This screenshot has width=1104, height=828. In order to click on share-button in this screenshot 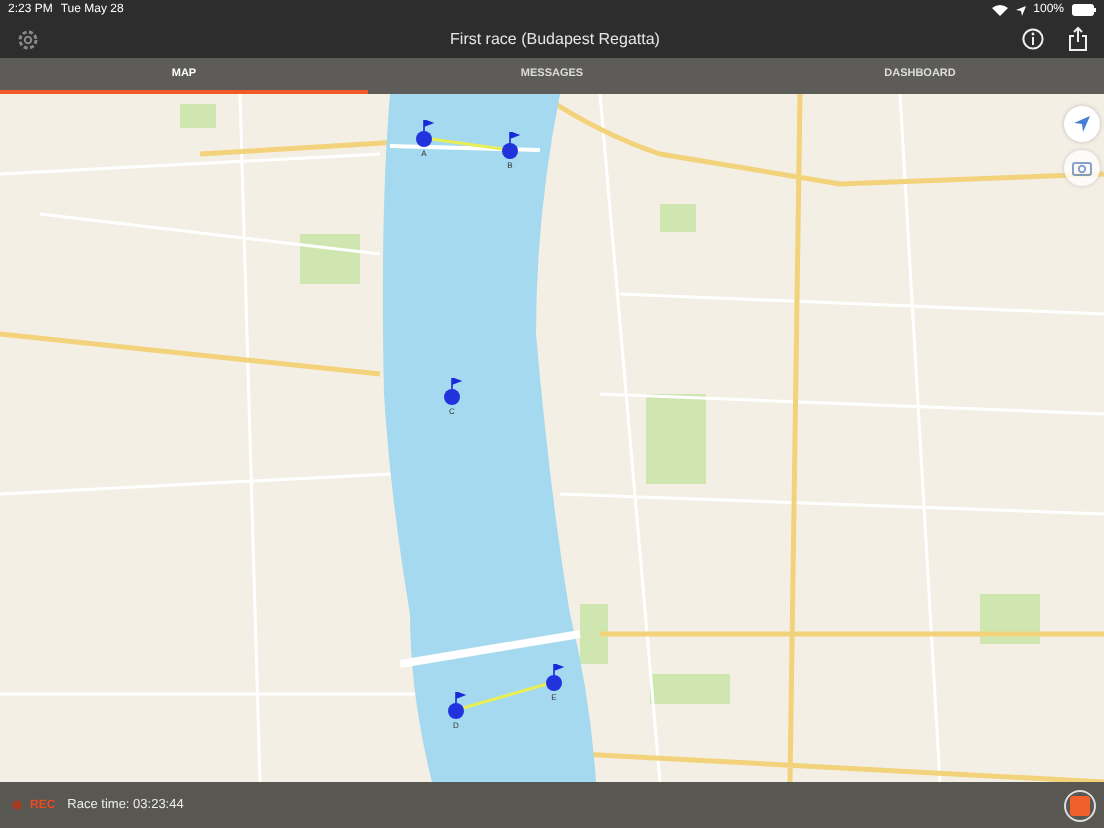, I will do `click(1078, 39)`.